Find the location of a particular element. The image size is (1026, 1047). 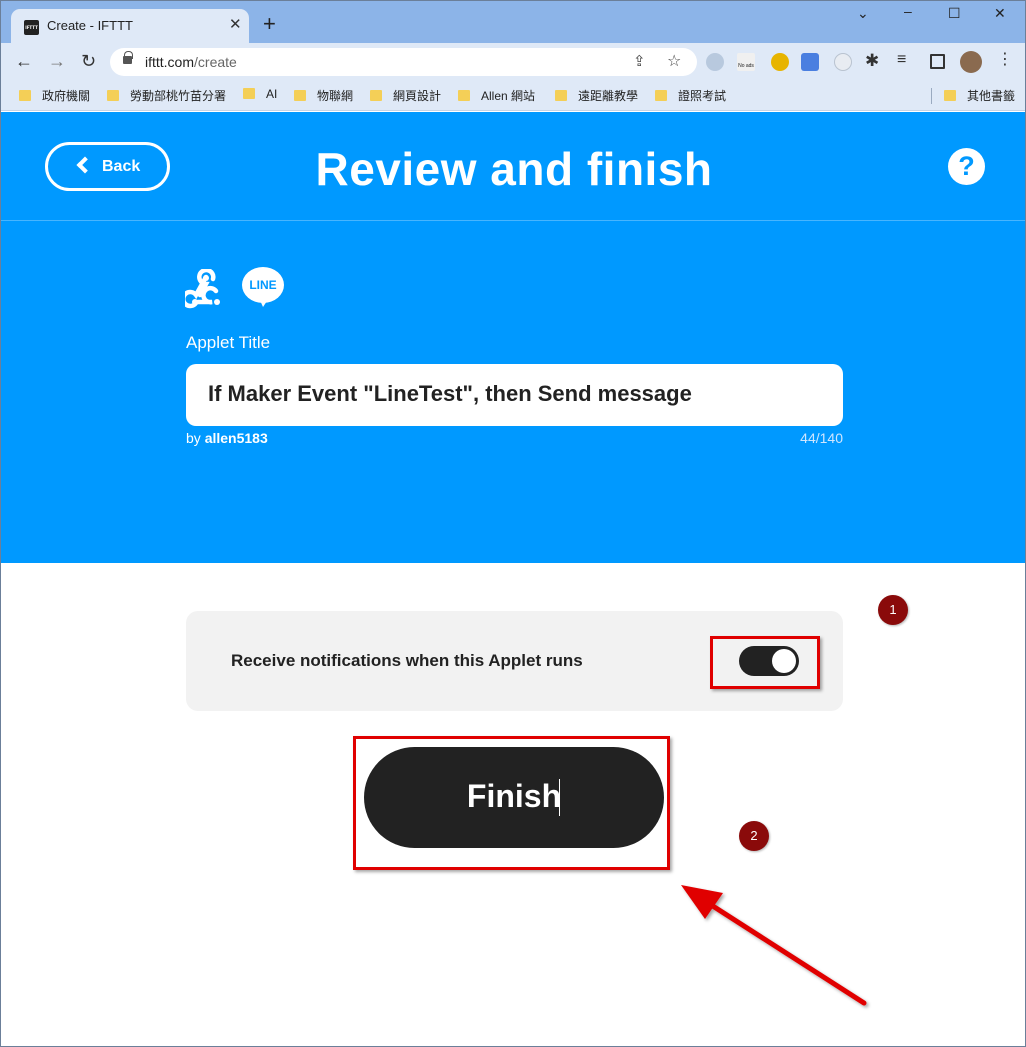

forward-arrow-icon: → is located at coordinates (57, 61).